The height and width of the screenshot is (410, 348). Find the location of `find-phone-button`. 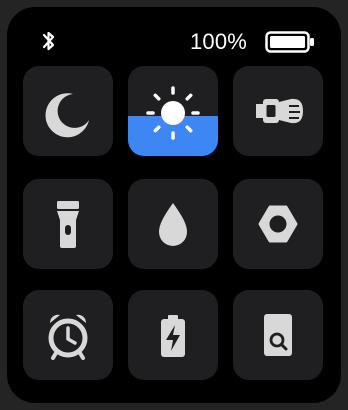

find-phone-button is located at coordinates (278, 111).